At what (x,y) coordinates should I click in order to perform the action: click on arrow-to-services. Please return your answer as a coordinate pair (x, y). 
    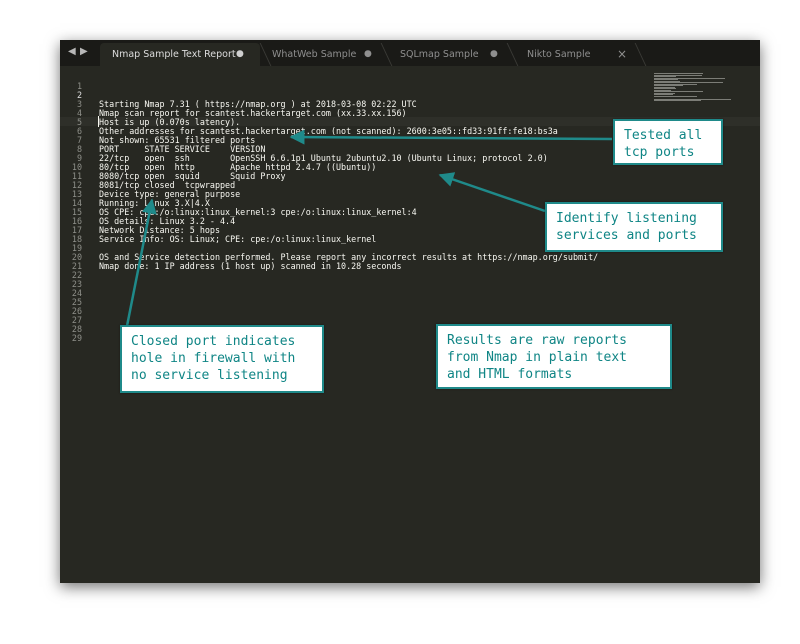
    Looking at the image, I should click on (492, 192).